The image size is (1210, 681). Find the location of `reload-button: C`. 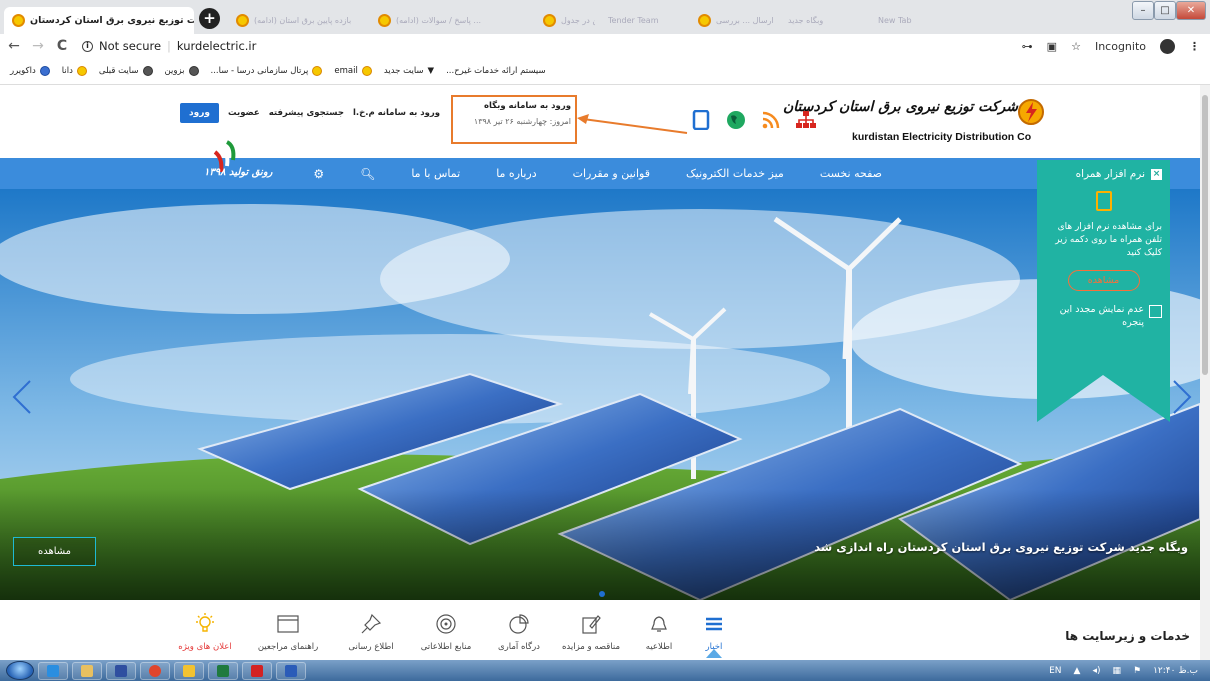

reload-button: C is located at coordinates (62, 46).